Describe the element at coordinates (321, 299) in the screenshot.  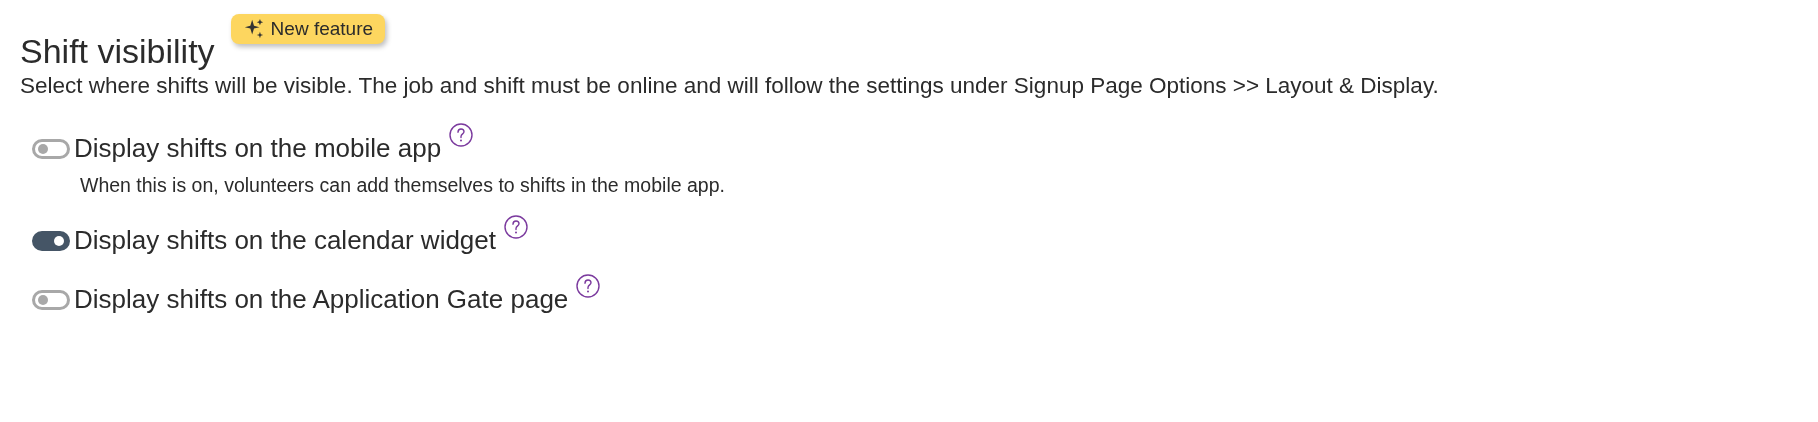
I see `option-label: Display shifts on the Application Gate page` at that location.